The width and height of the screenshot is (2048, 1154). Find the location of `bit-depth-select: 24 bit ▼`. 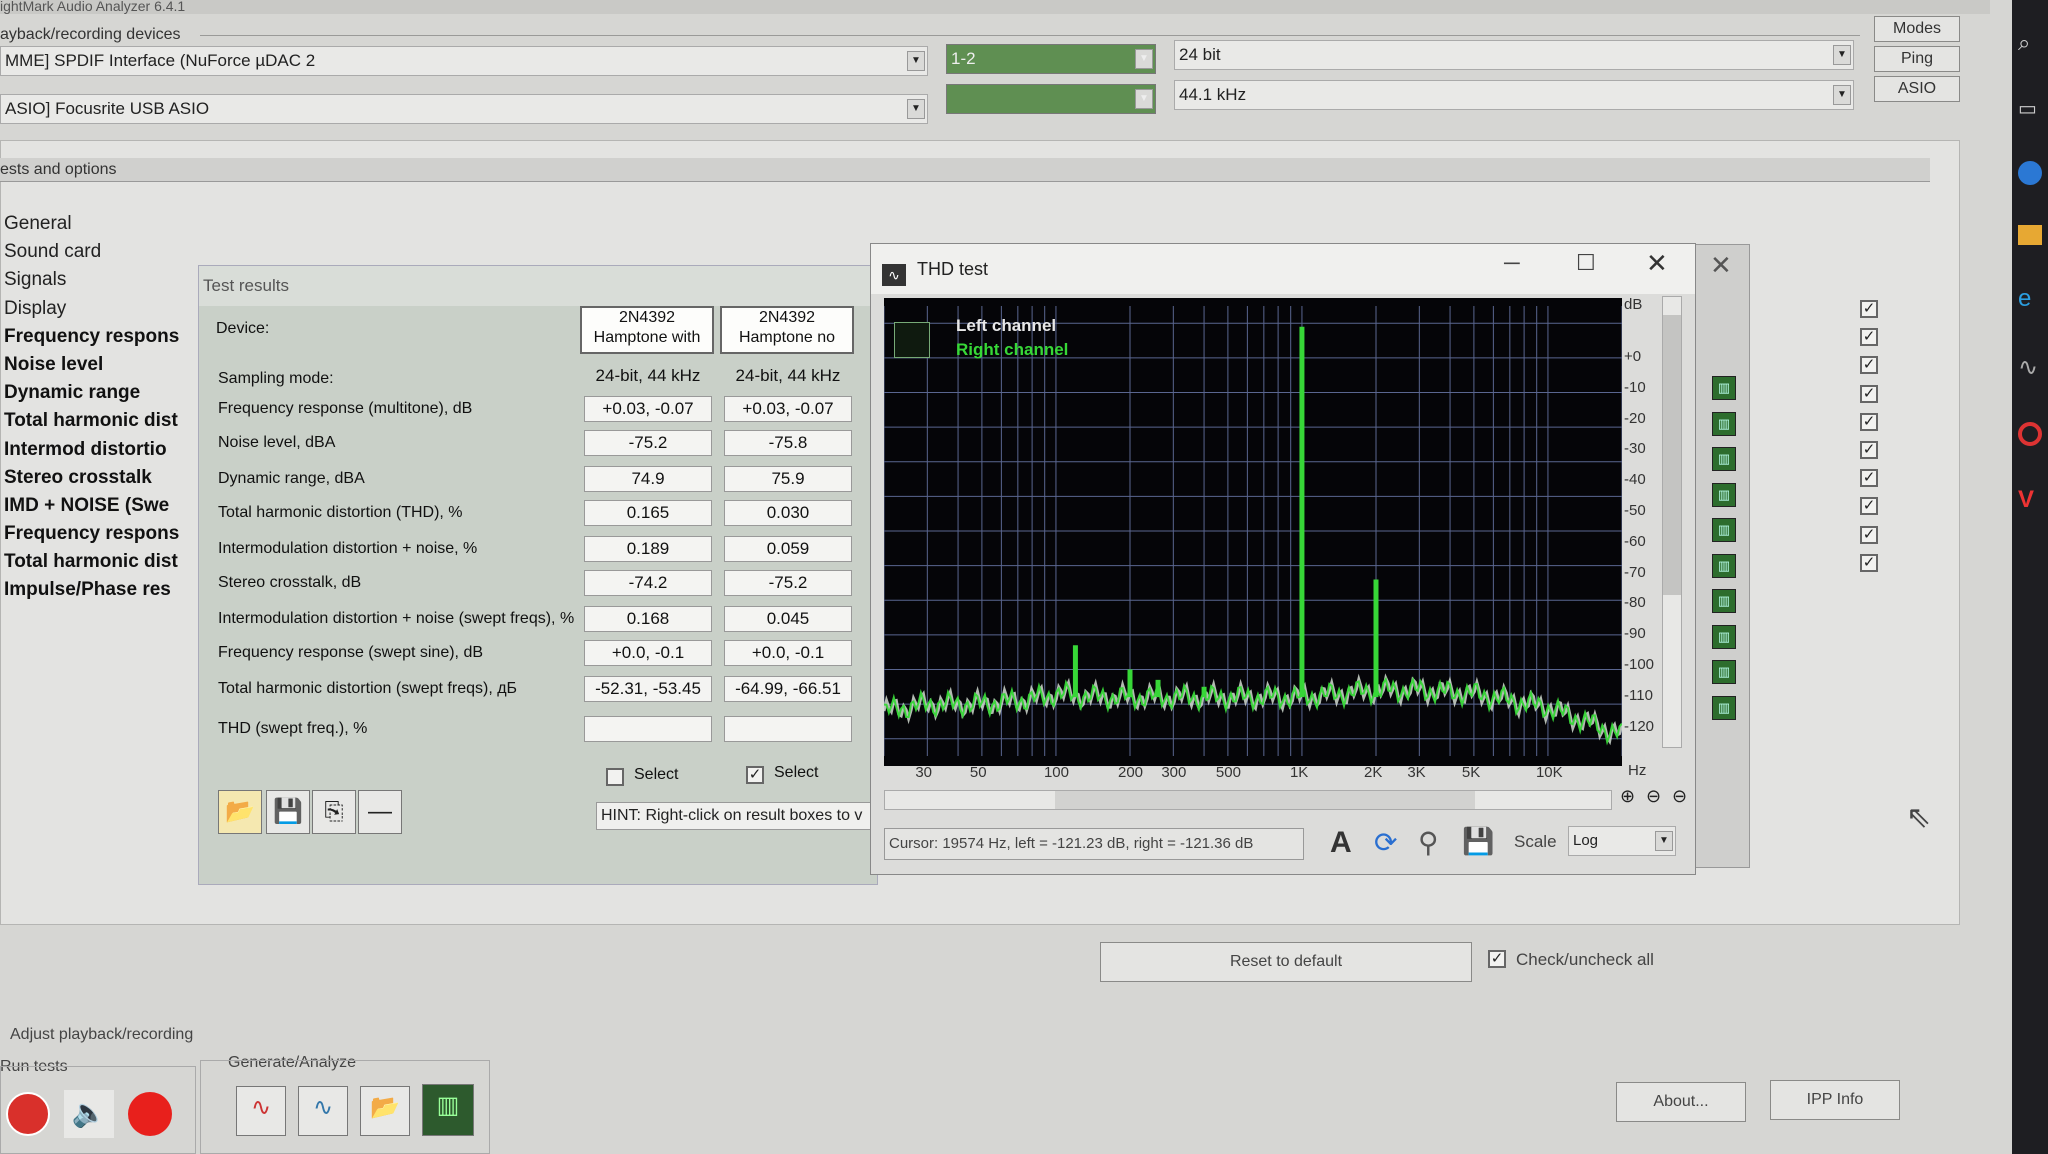

bit-depth-select: 24 bit ▼ is located at coordinates (1514, 55).